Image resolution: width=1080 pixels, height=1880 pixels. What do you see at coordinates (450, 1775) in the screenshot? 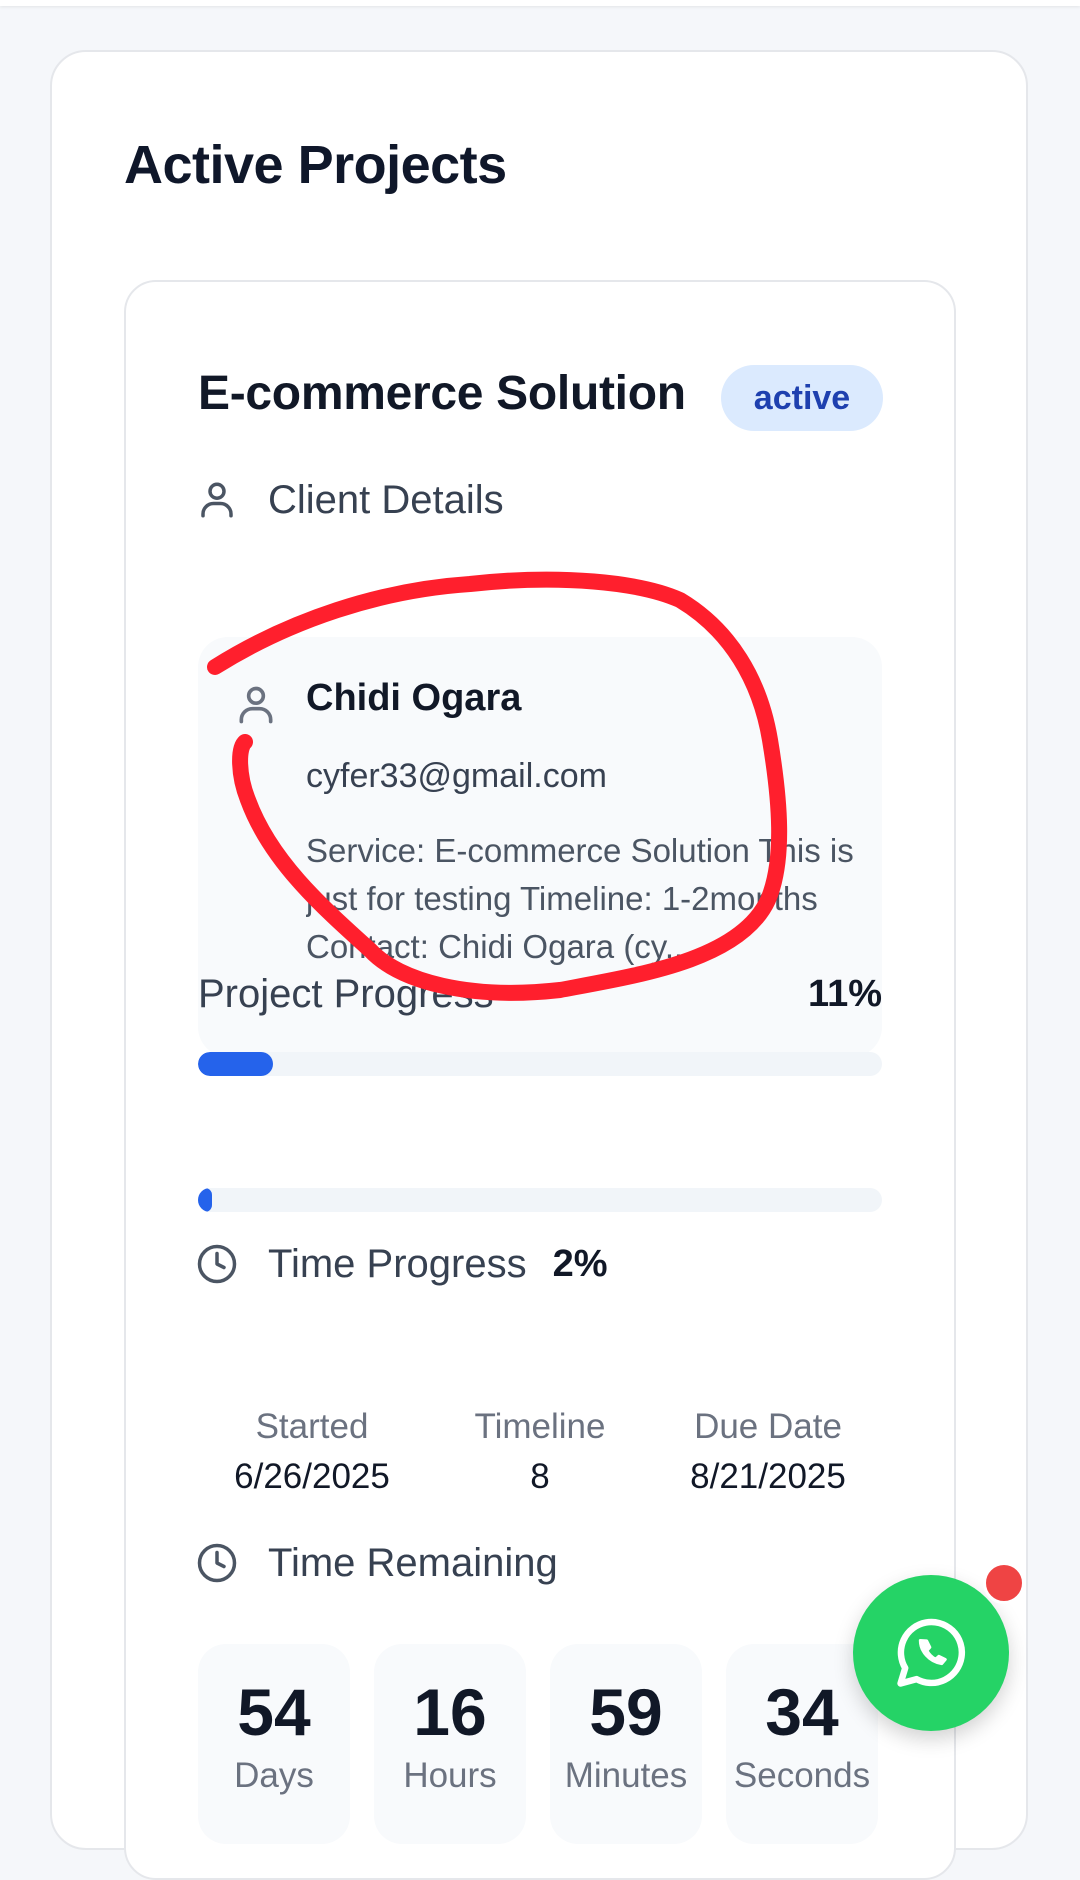
I see `countdown-unit: Hours` at bounding box center [450, 1775].